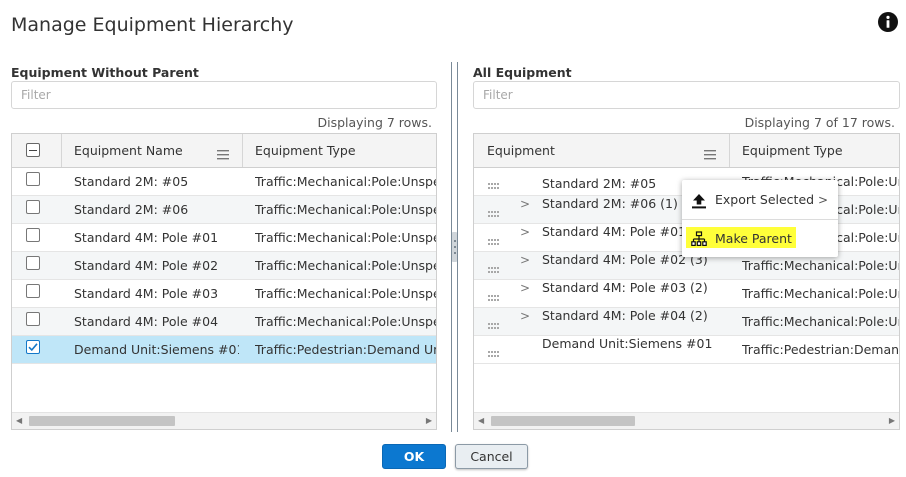  What do you see at coordinates (346, 349) in the screenshot?
I see `equipment-type-cell: Traffic:Pedestrian:Demand Unit` at bounding box center [346, 349].